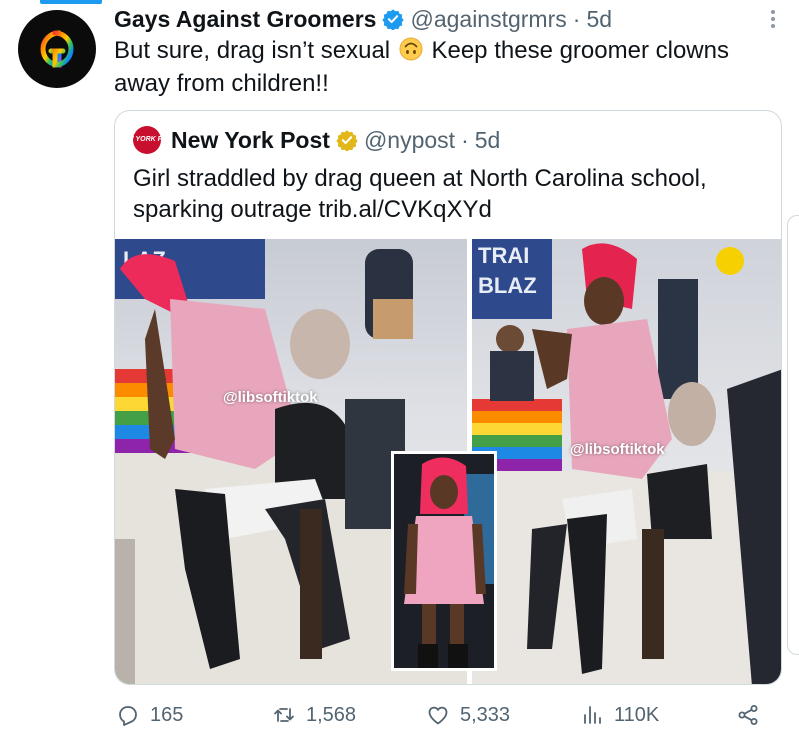 This screenshot has width=799, height=732. I want to click on quoted-tweet-header: NEW YORK POST New York Post @nypost · 5d, so click(309, 140).